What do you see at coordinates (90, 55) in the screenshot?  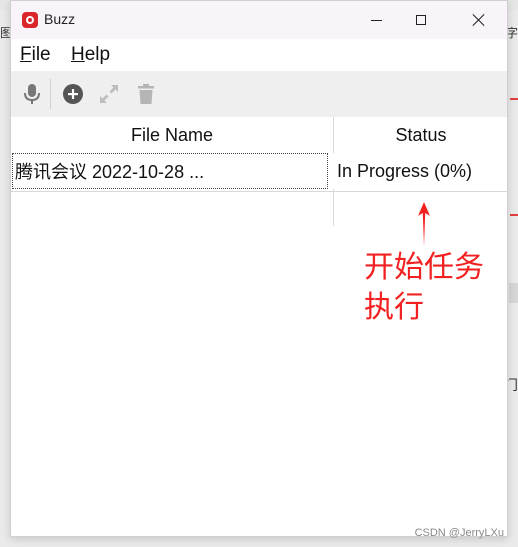 I see `menu-help: Help` at bounding box center [90, 55].